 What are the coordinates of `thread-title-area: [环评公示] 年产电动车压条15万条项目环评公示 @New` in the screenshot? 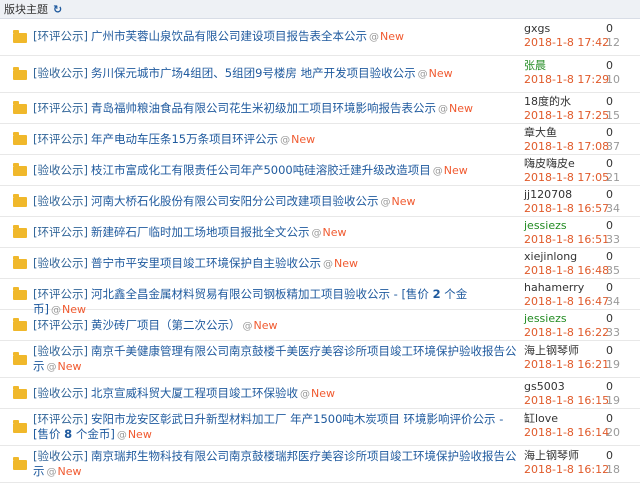 It's located at (275, 140).